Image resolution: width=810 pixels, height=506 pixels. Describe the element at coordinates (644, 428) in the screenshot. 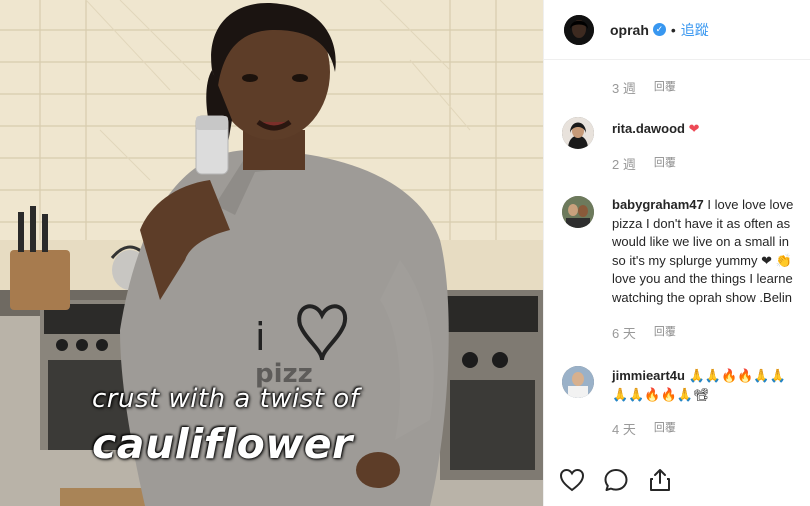

I see `comment-meta: 4 天 回覆` at that location.